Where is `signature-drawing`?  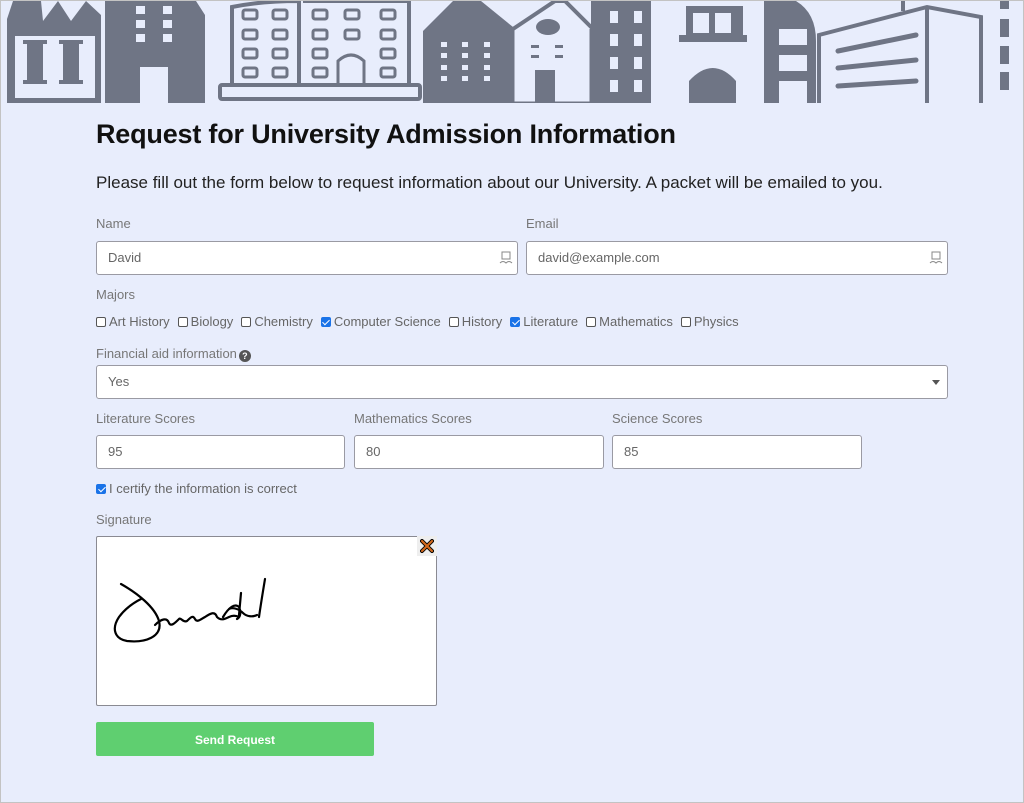 signature-drawing is located at coordinates (190, 610).